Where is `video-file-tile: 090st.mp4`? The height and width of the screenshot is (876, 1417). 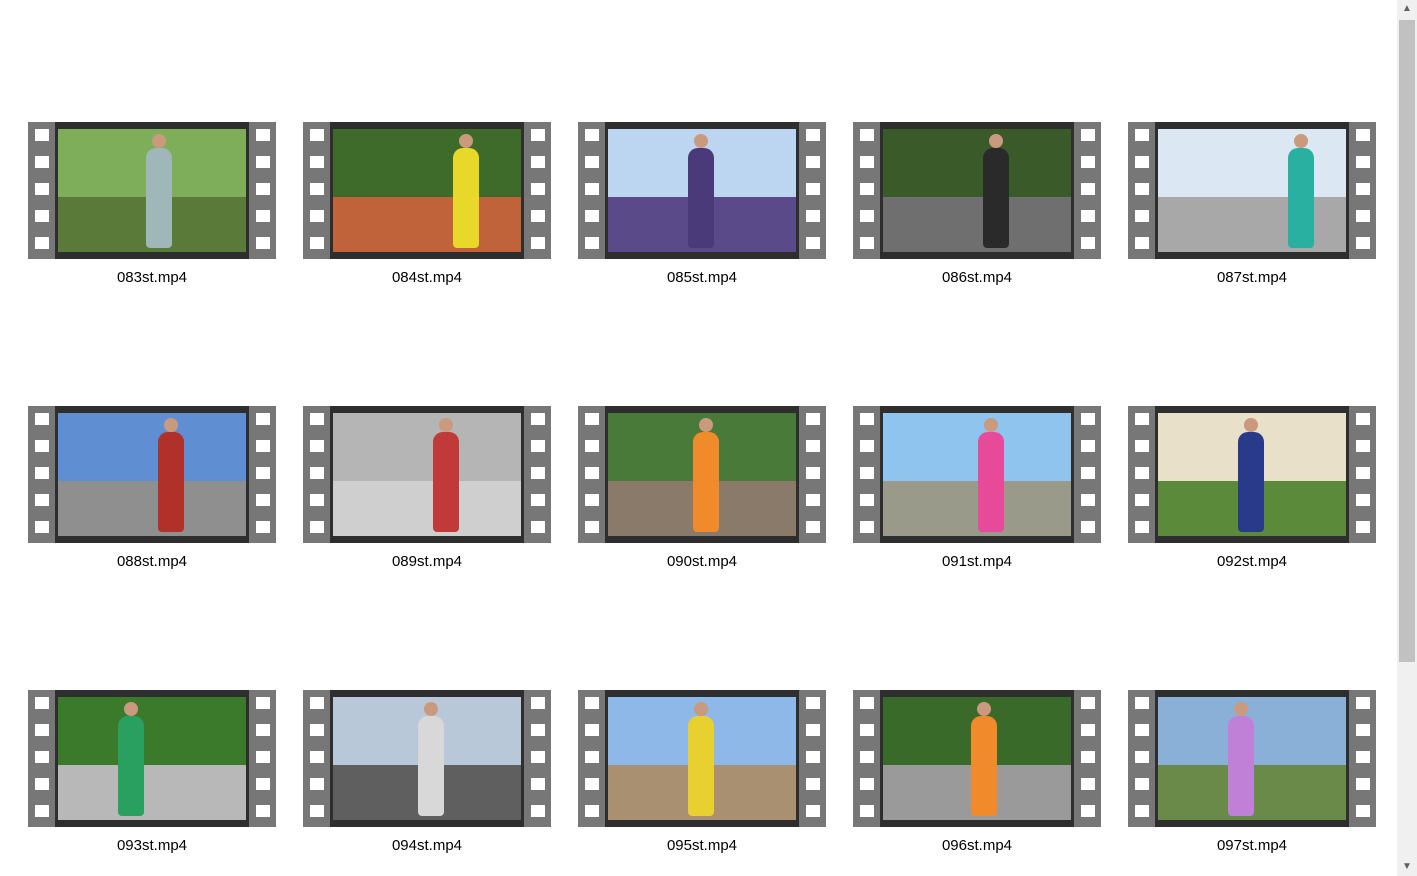
video-file-tile: 090st.mp4 is located at coordinates (702, 491).